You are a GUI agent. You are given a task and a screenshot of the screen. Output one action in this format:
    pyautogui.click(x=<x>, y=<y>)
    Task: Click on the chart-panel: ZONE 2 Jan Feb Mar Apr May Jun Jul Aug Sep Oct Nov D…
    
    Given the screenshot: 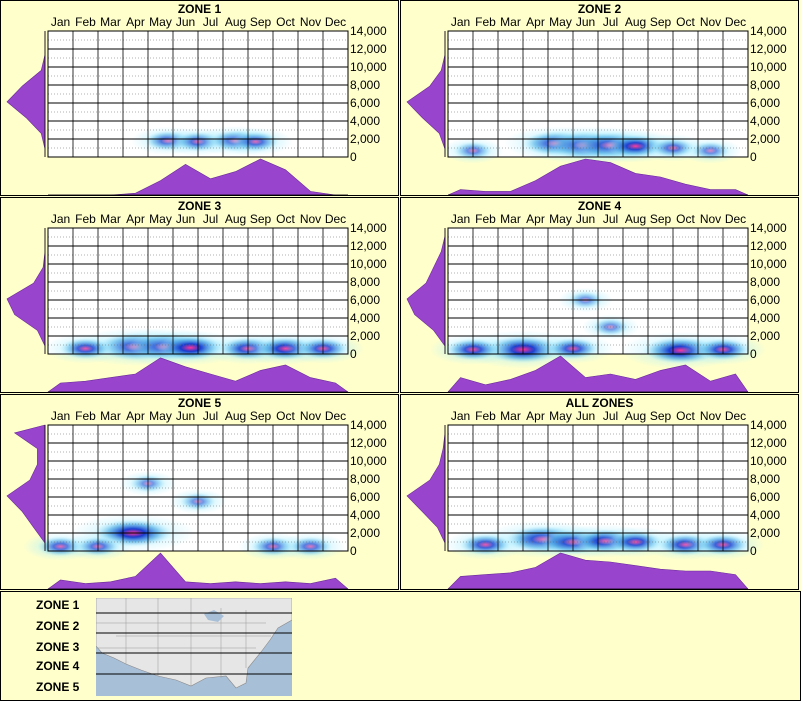 What is the action you would take?
    pyautogui.click(x=599, y=98)
    